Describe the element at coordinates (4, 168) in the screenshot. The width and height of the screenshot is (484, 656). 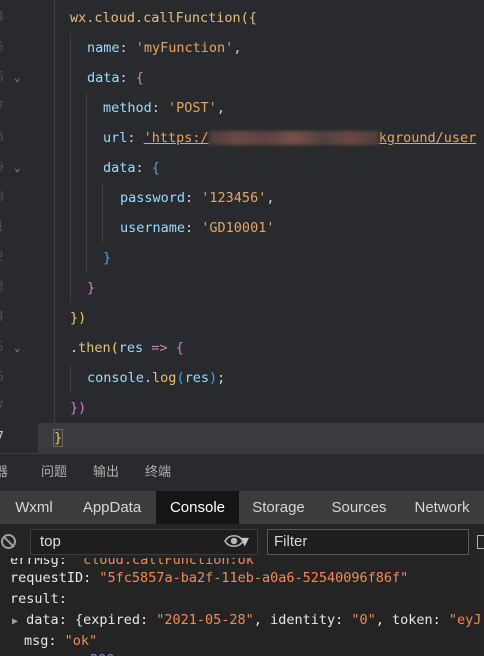
I see `line-number: 9` at that location.